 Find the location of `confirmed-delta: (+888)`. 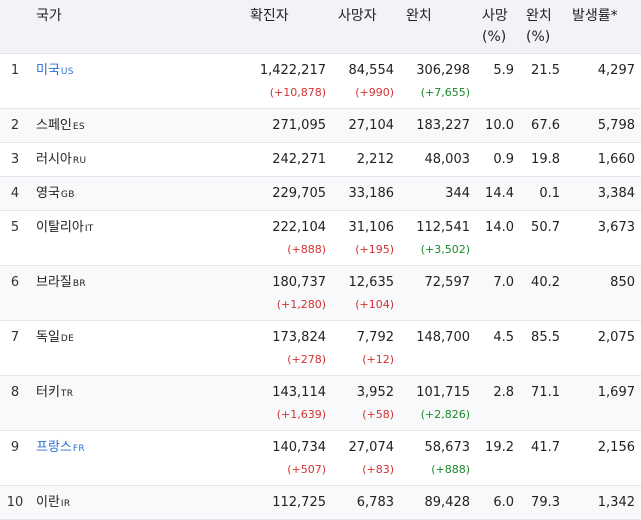

confirmed-delta: (+888) is located at coordinates (306, 249).